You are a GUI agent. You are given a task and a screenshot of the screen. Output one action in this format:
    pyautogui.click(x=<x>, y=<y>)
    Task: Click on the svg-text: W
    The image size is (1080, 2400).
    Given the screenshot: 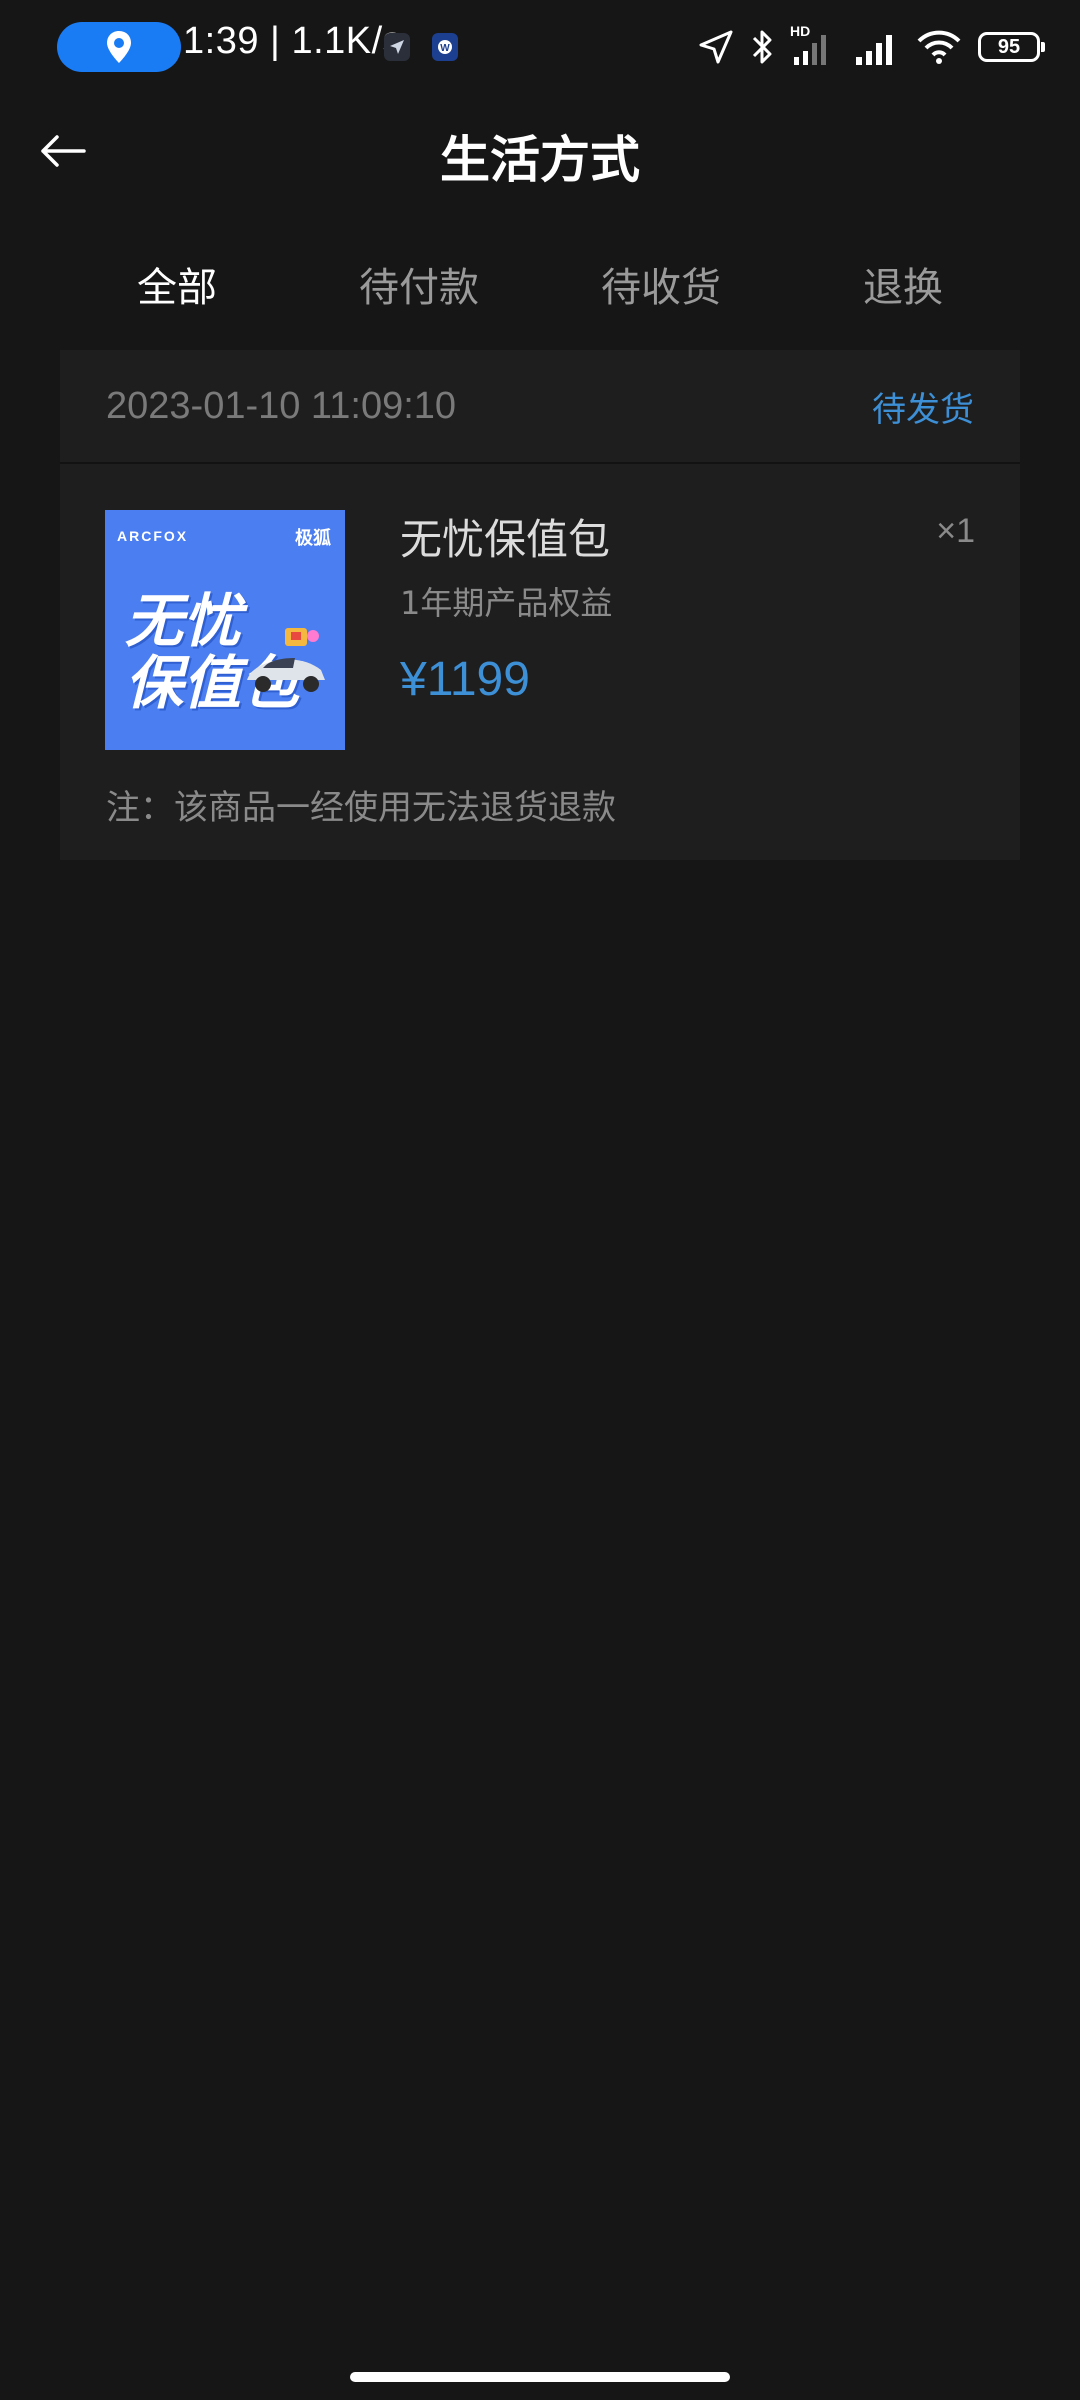 What is the action you would take?
    pyautogui.click(x=445, y=48)
    